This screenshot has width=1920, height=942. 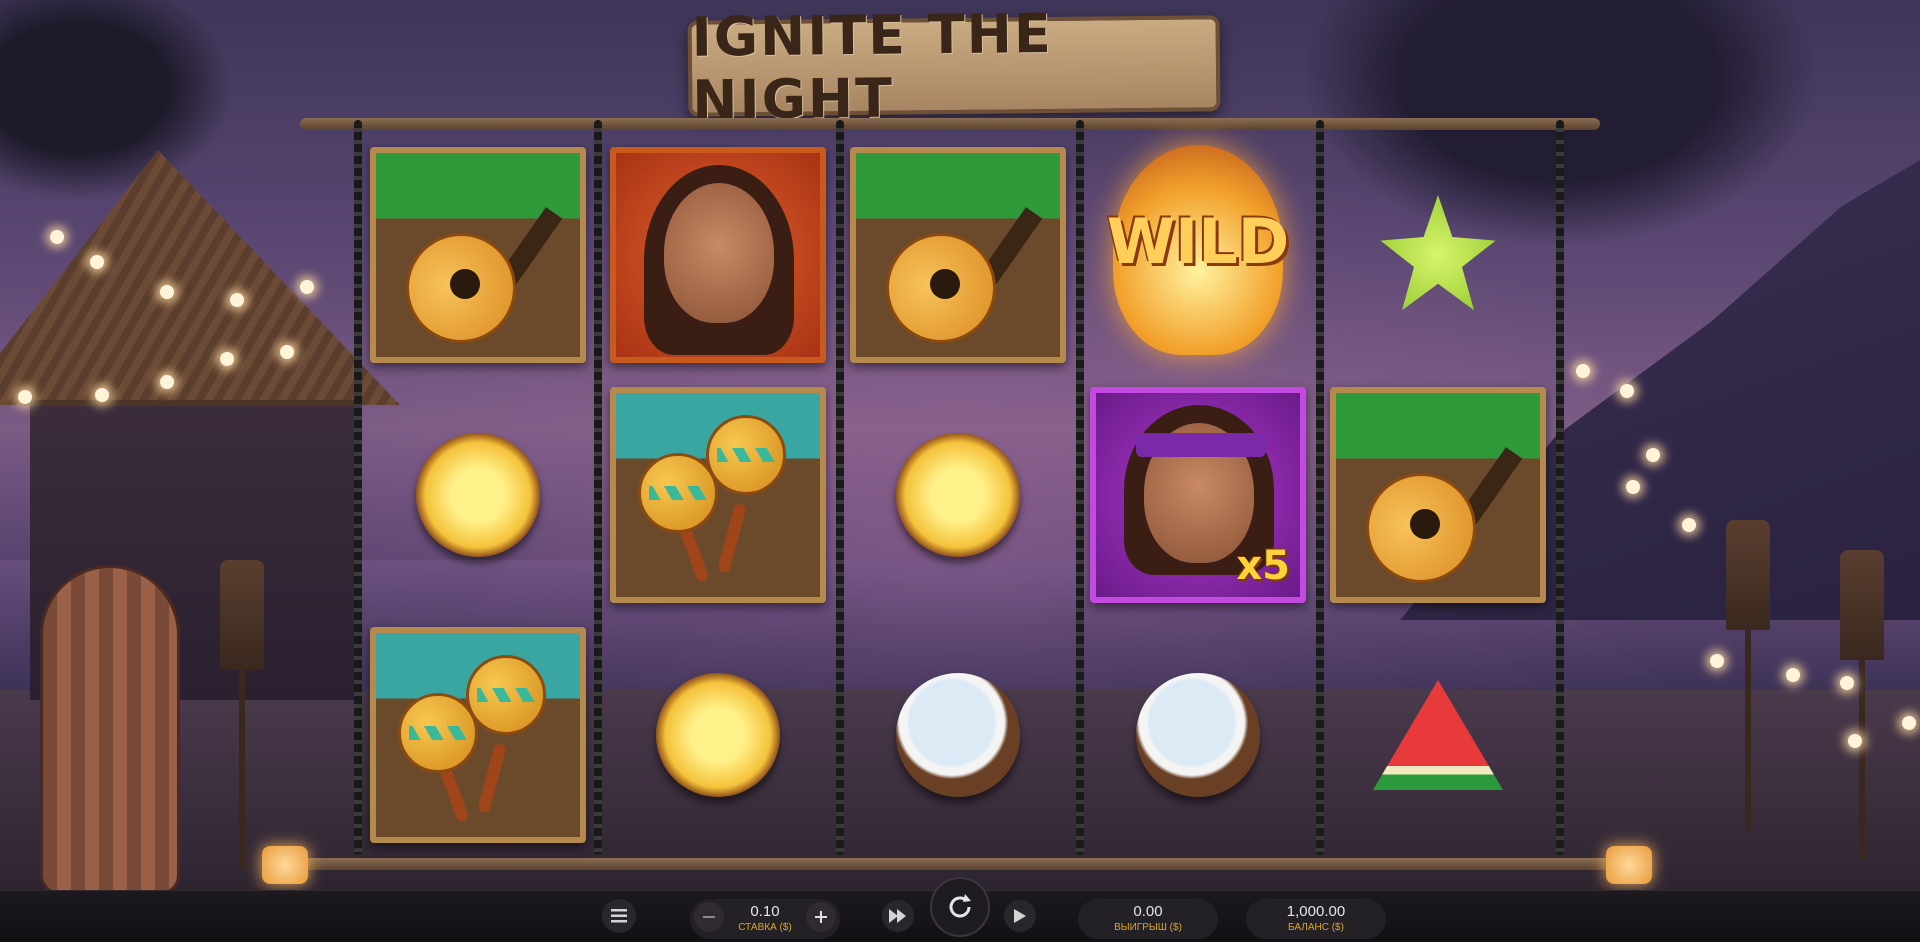 I want to click on play-icon, so click(x=1020, y=916).